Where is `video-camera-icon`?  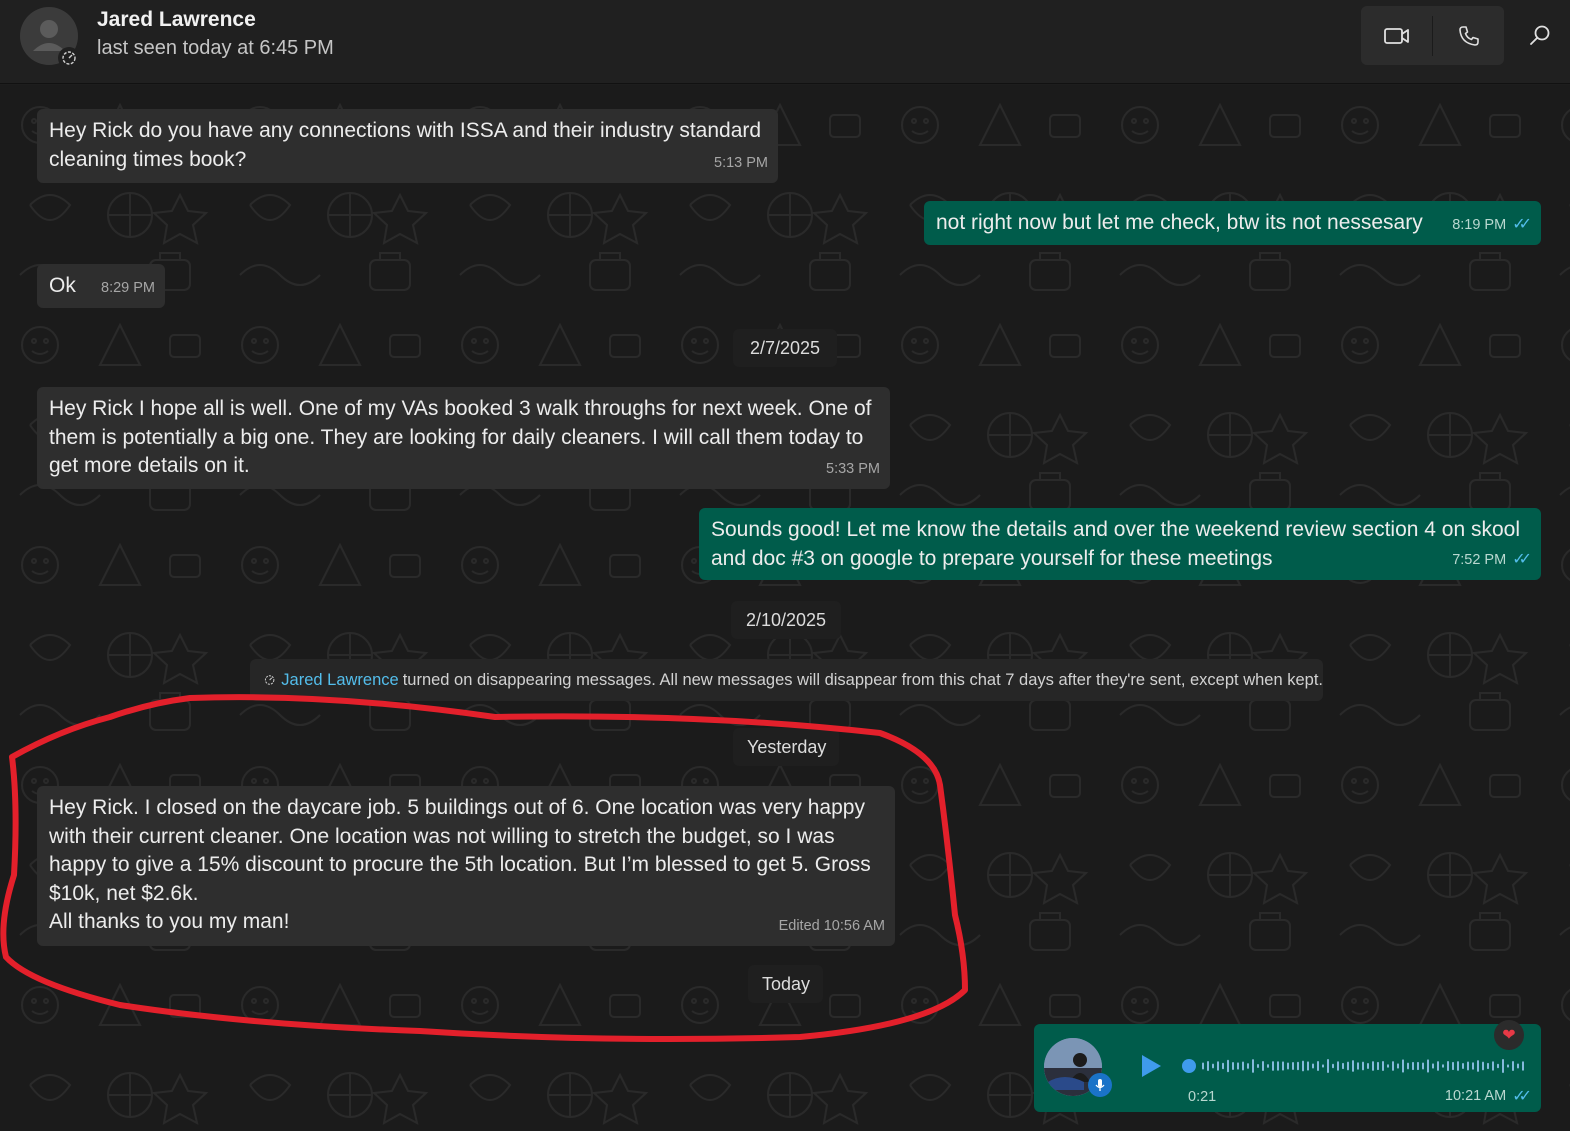 video-camera-icon is located at coordinates (1396, 35).